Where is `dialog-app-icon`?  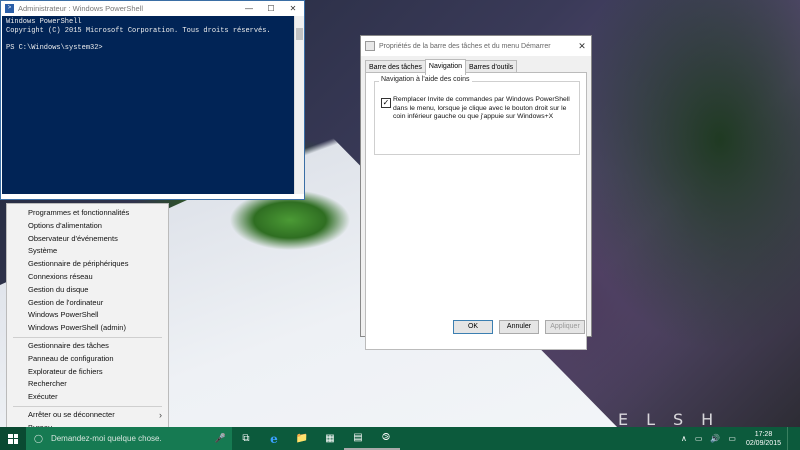
dialog-app-icon is located at coordinates (370, 46).